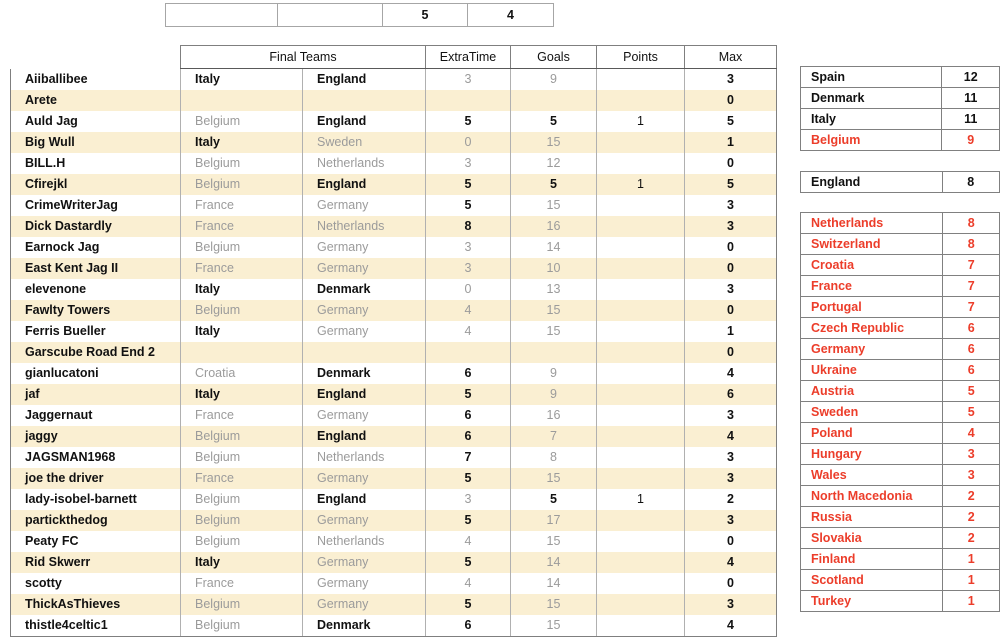 This screenshot has width=1000, height=637. Describe the element at coordinates (95, 289) in the screenshot. I see `cell-entrant-name: elevenone` at that location.